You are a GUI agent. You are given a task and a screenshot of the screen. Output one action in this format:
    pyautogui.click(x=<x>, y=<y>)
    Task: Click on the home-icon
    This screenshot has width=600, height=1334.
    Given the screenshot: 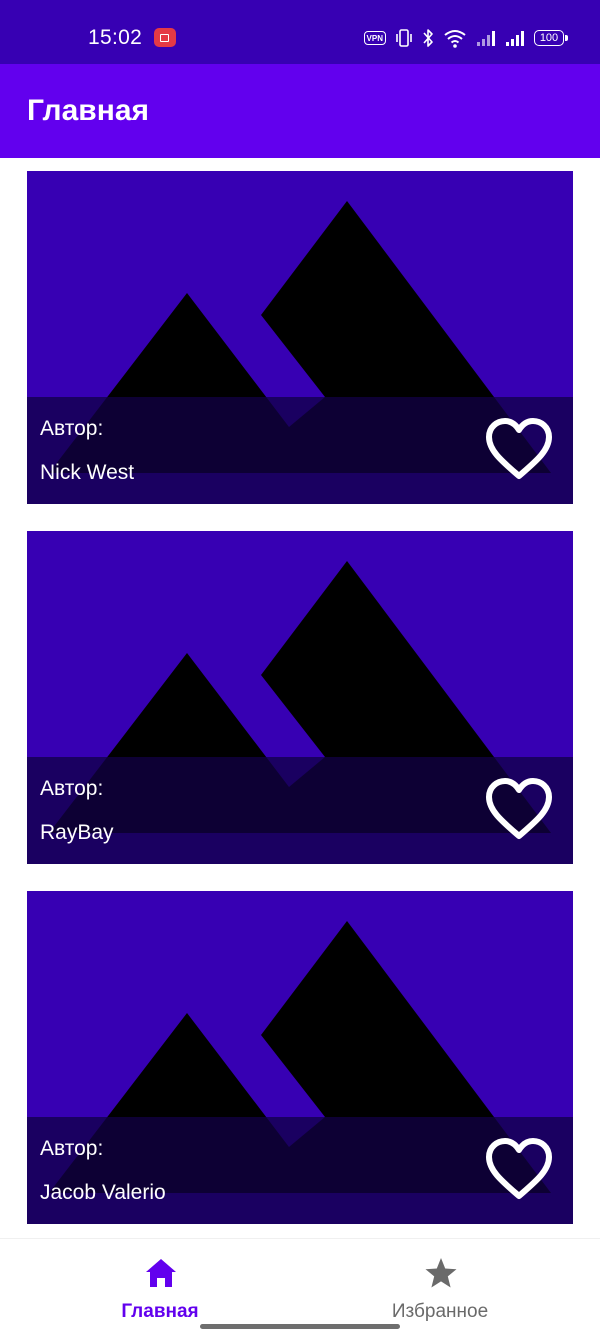 What is the action you would take?
    pyautogui.click(x=161, y=1273)
    